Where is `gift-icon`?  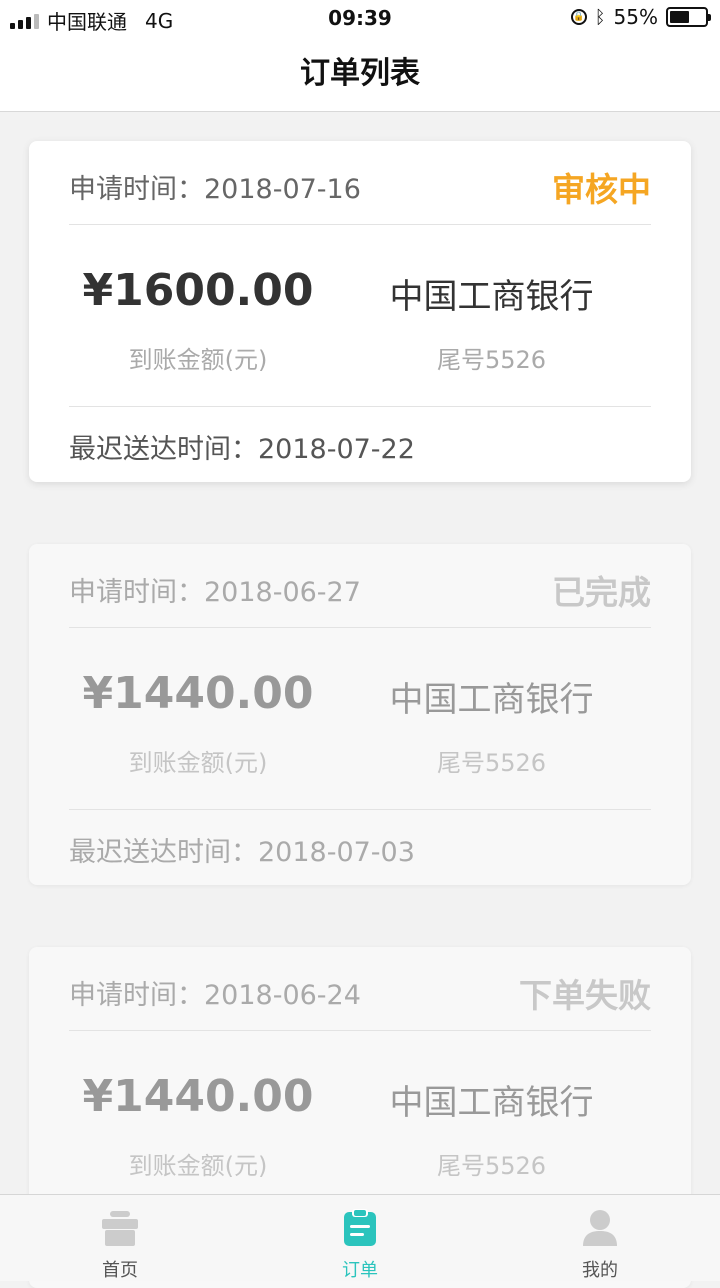
gift-icon is located at coordinates (120, 1228).